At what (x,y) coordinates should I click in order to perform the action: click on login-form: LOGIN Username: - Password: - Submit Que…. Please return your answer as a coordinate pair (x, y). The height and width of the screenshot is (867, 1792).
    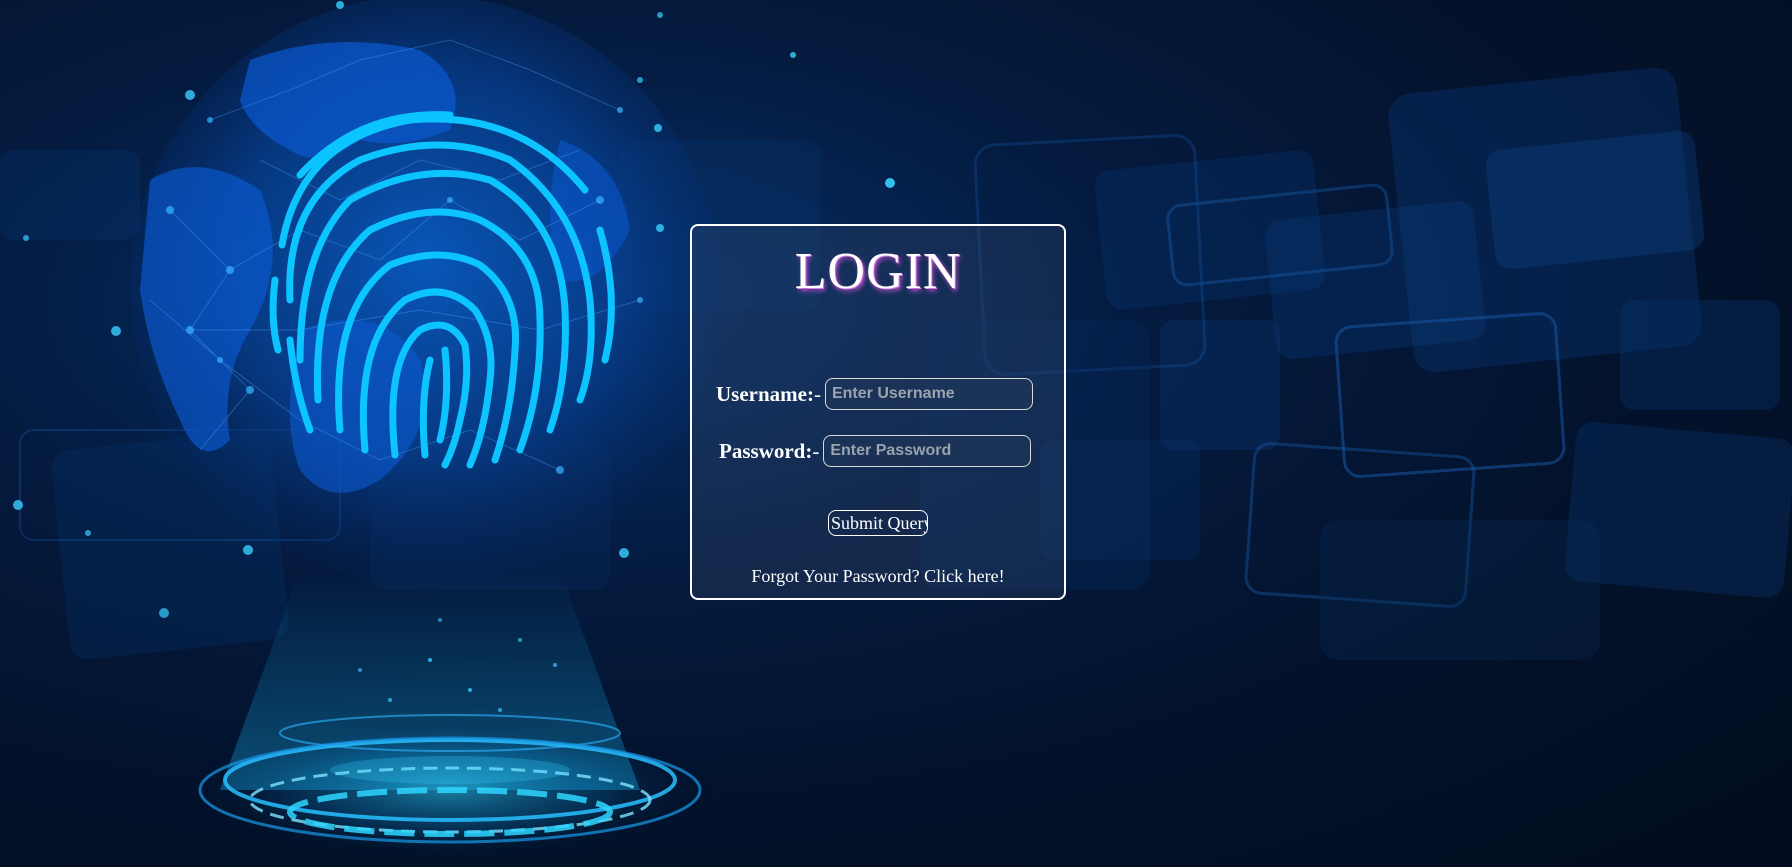
    Looking at the image, I should click on (878, 412).